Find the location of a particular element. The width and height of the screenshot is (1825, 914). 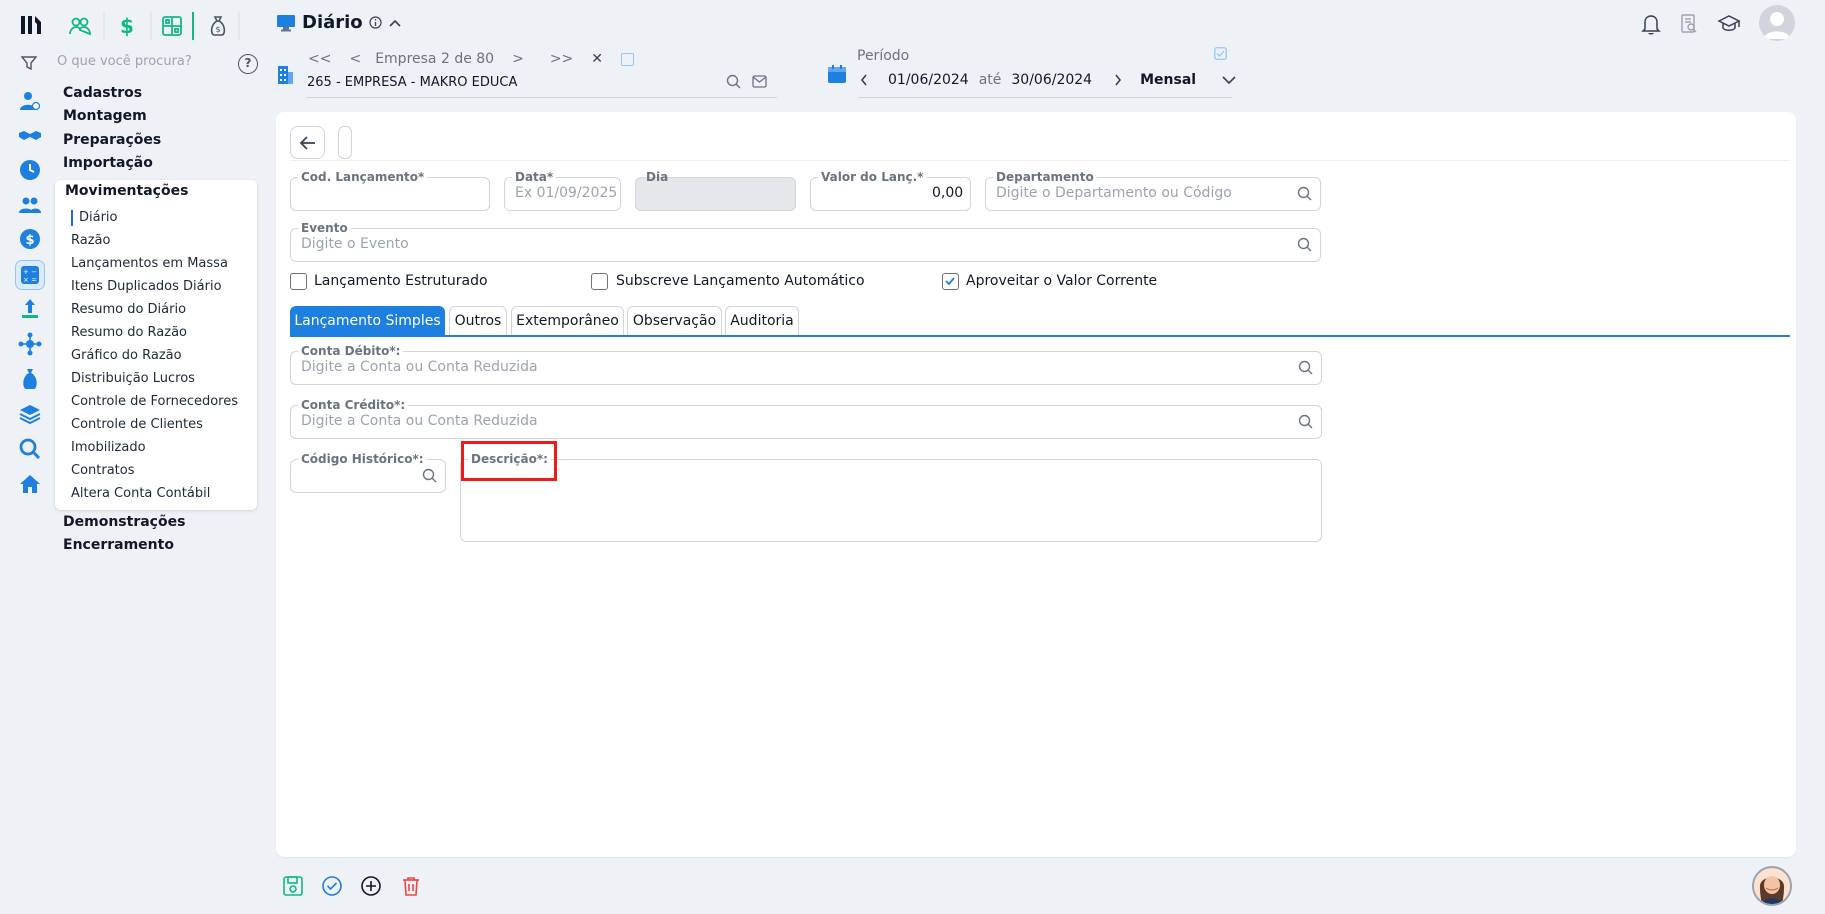

people-icon is located at coordinates (30, 205).